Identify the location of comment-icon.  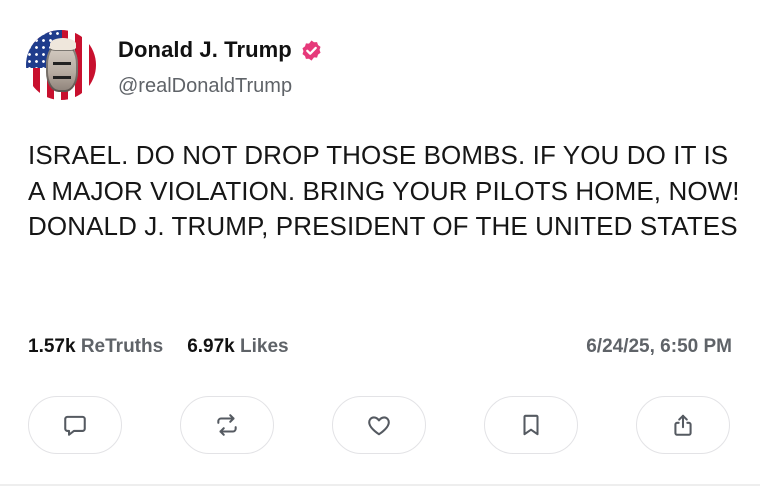
(75, 425).